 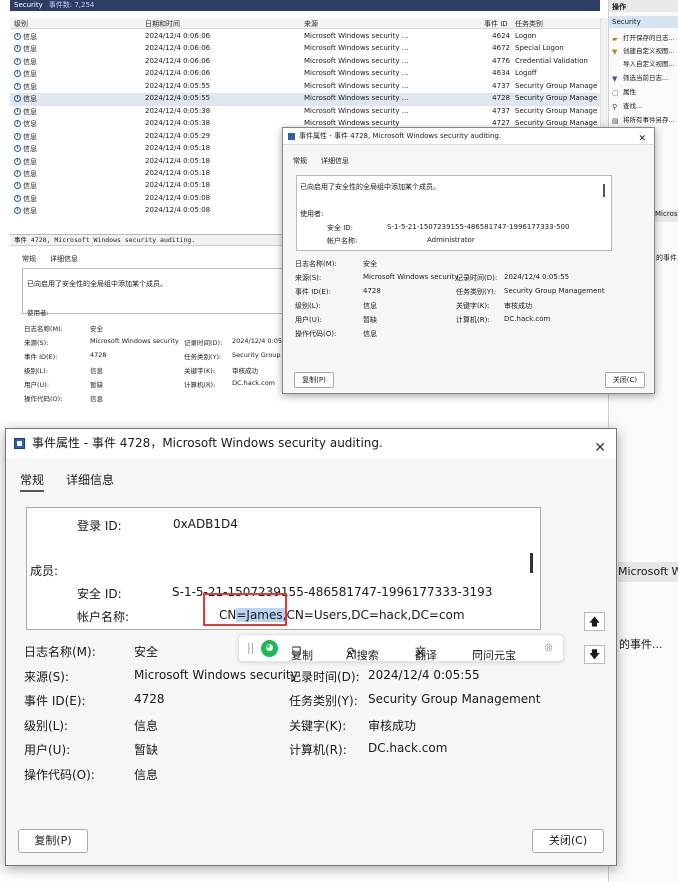 I want to click on blank-icon, so click(x=616, y=63).